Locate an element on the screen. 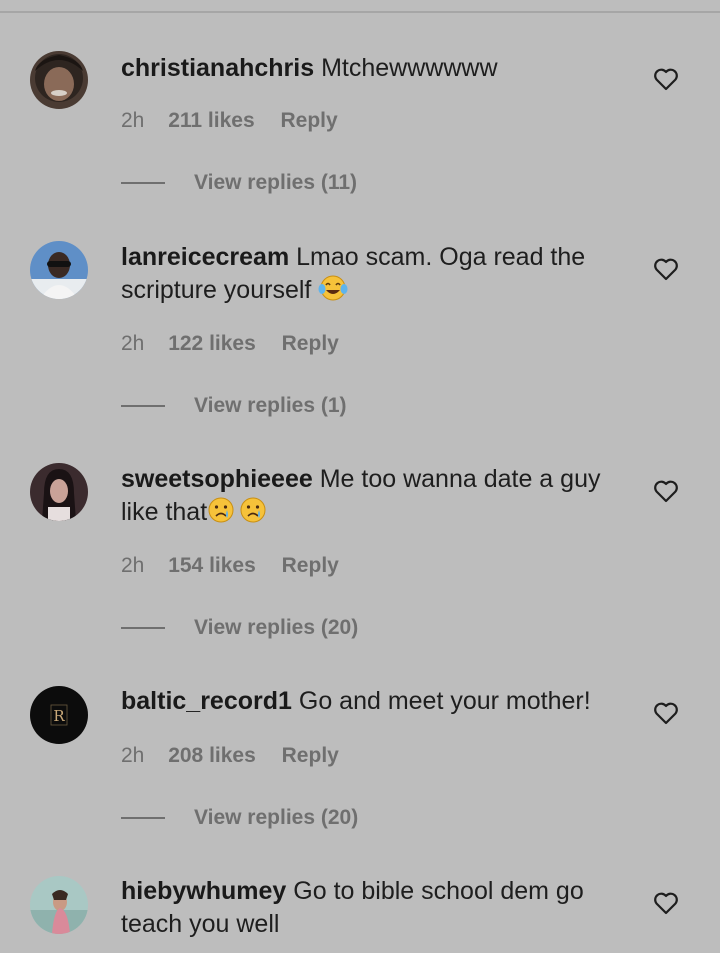 The height and width of the screenshot is (953, 720). comment-username: hiebywhumey is located at coordinates (203, 891).